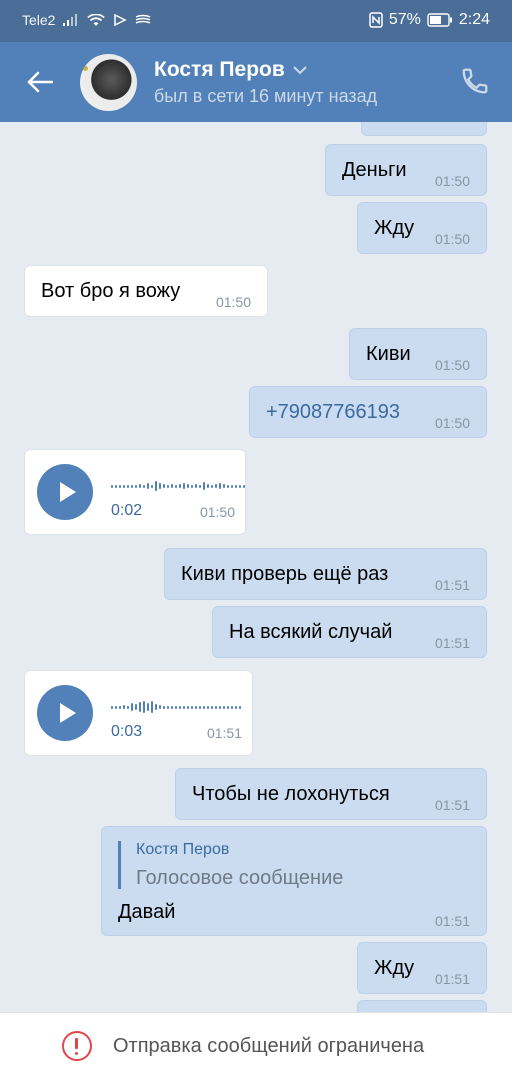 This screenshot has width=512, height=1080. Describe the element at coordinates (119, 865) in the screenshot. I see `reply-quote-bar` at that location.